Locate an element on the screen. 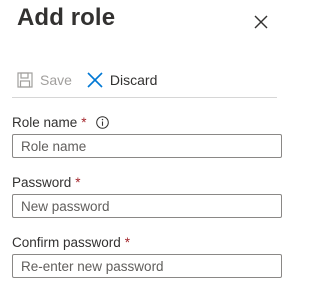  confirm-password-label-text: Confirm password is located at coordinates (66, 242).